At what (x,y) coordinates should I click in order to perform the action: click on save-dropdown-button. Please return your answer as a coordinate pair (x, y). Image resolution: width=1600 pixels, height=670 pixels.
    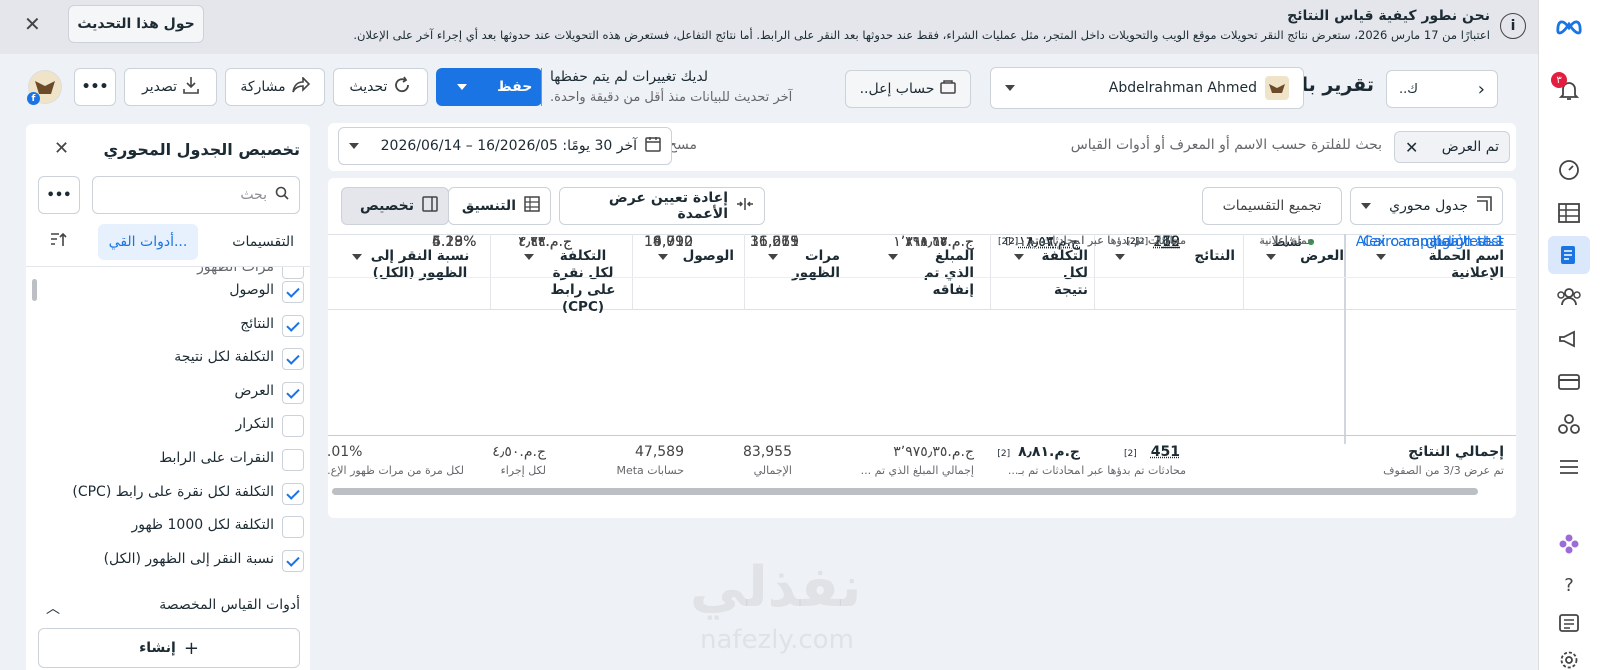
    Looking at the image, I should click on (462, 87).